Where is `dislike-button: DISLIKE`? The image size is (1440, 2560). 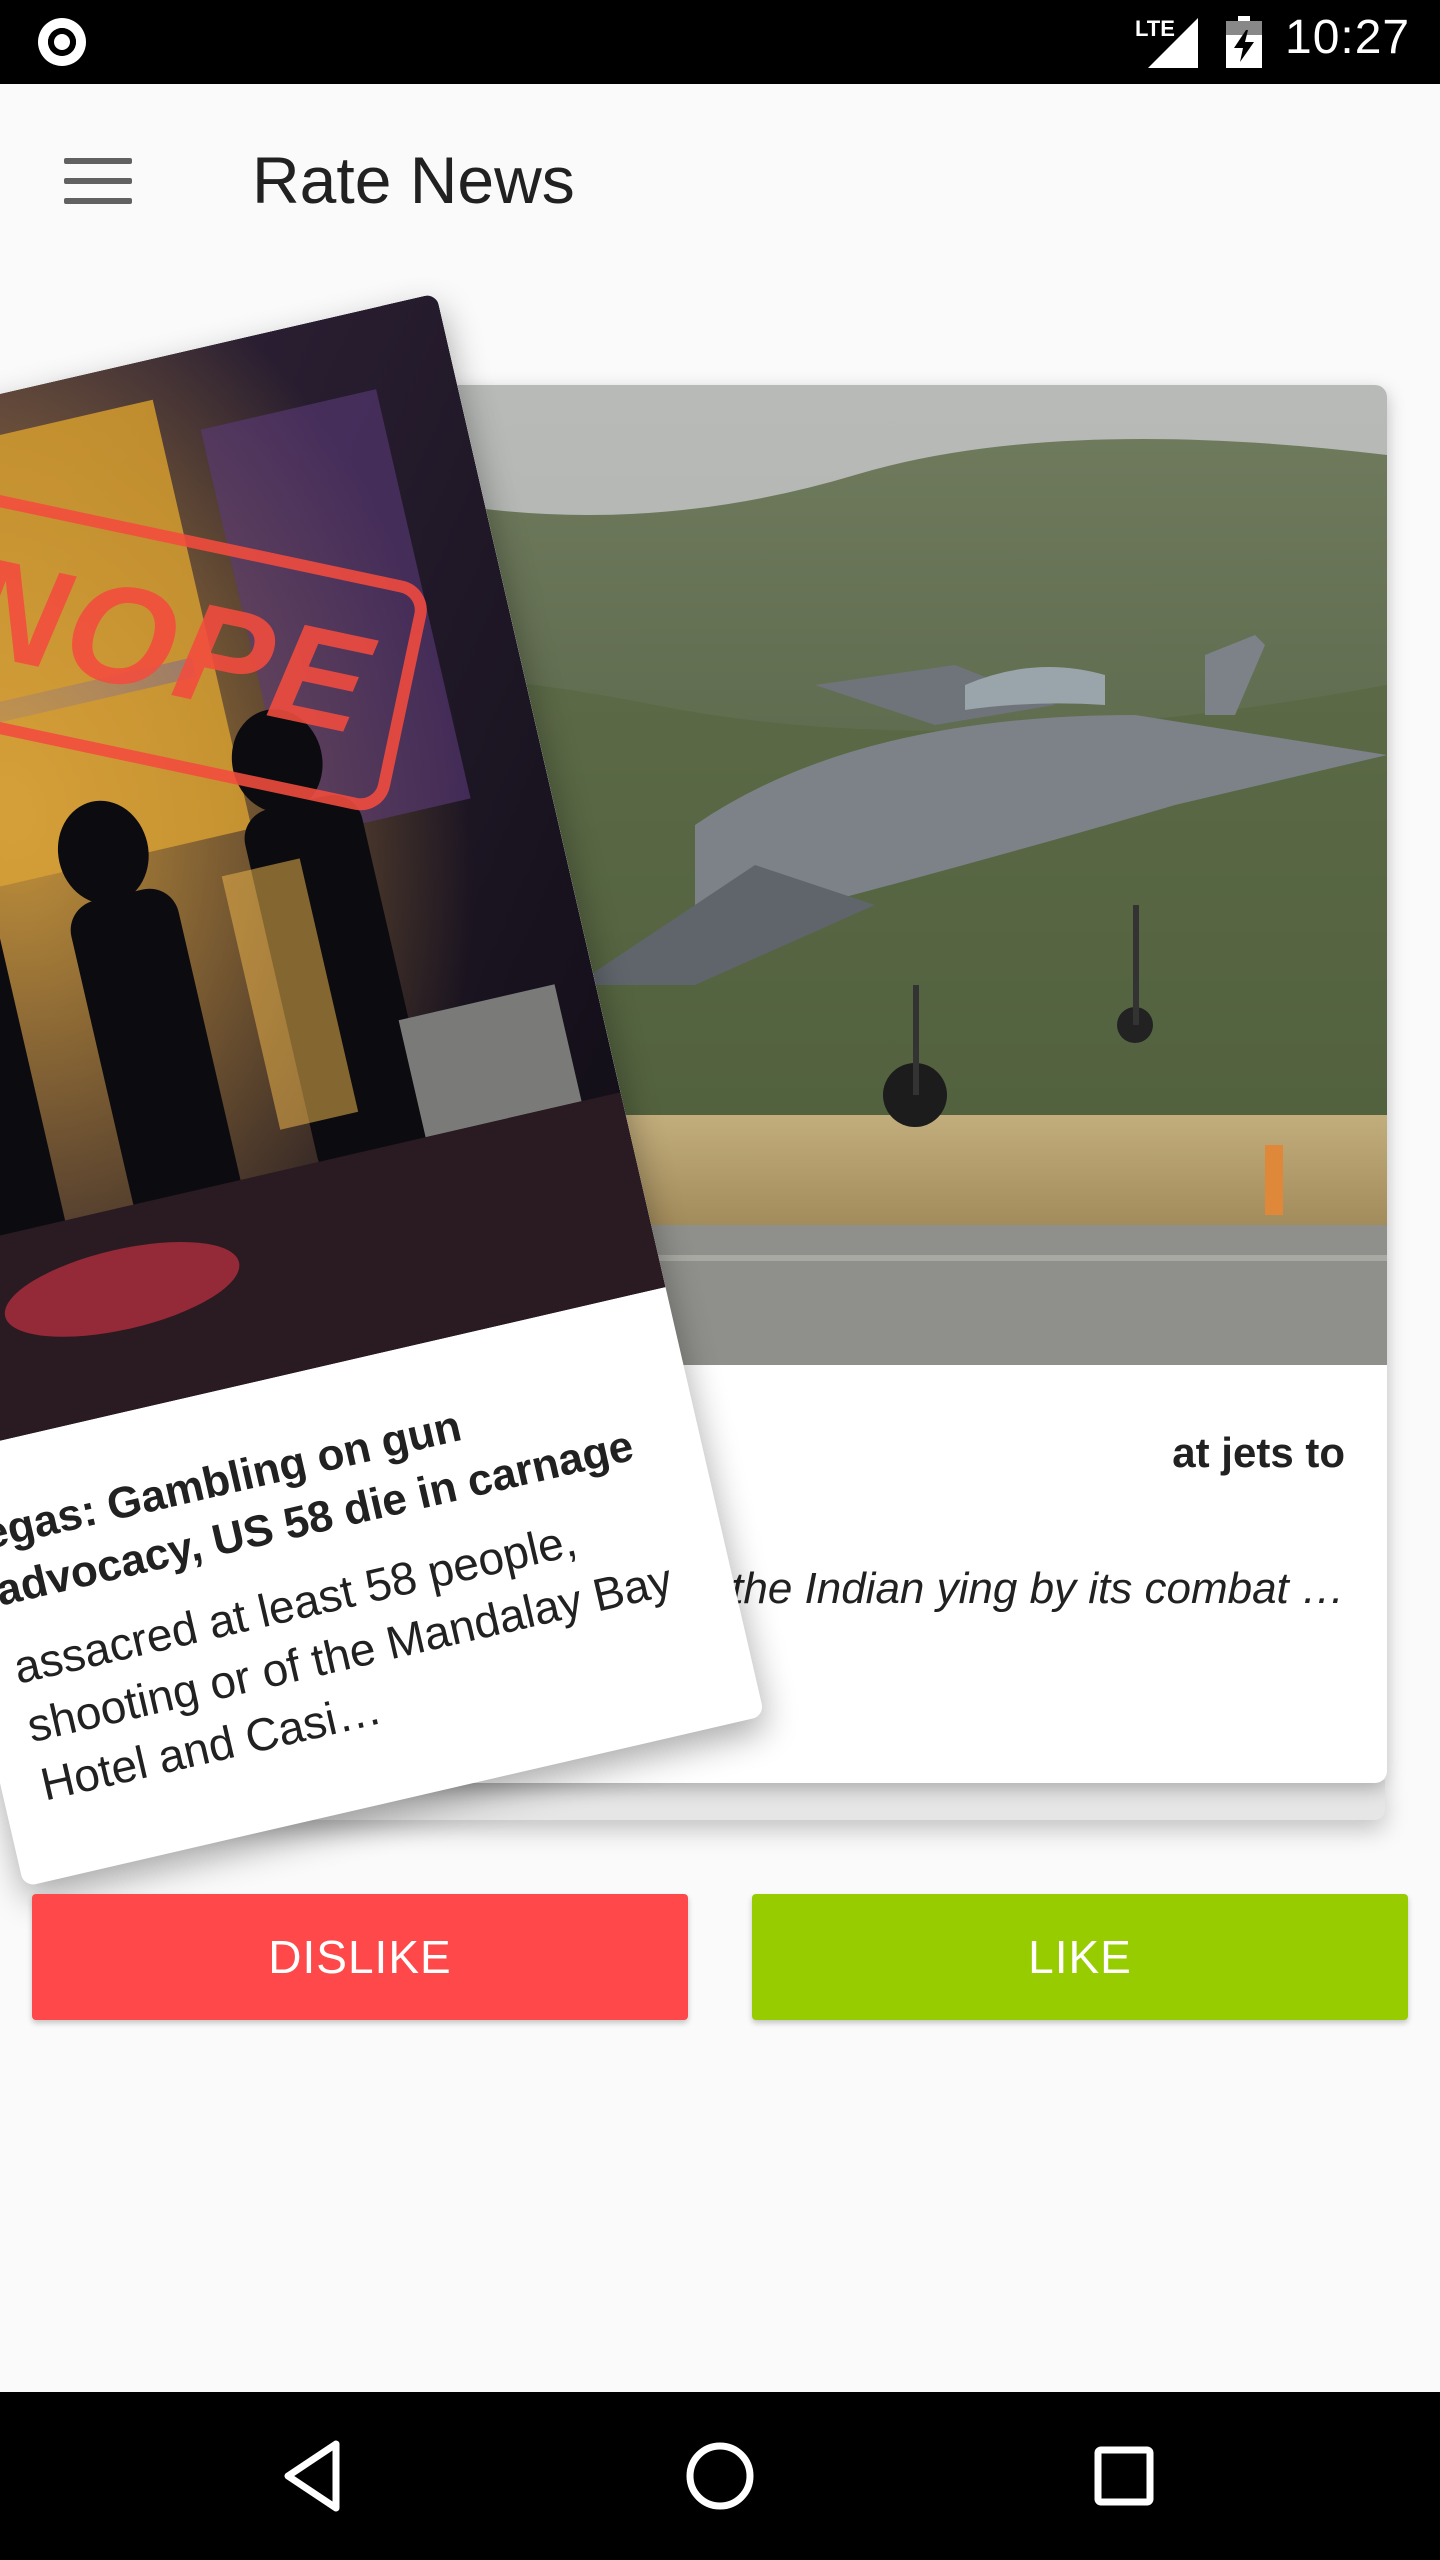 dislike-button: DISLIKE is located at coordinates (360, 1957).